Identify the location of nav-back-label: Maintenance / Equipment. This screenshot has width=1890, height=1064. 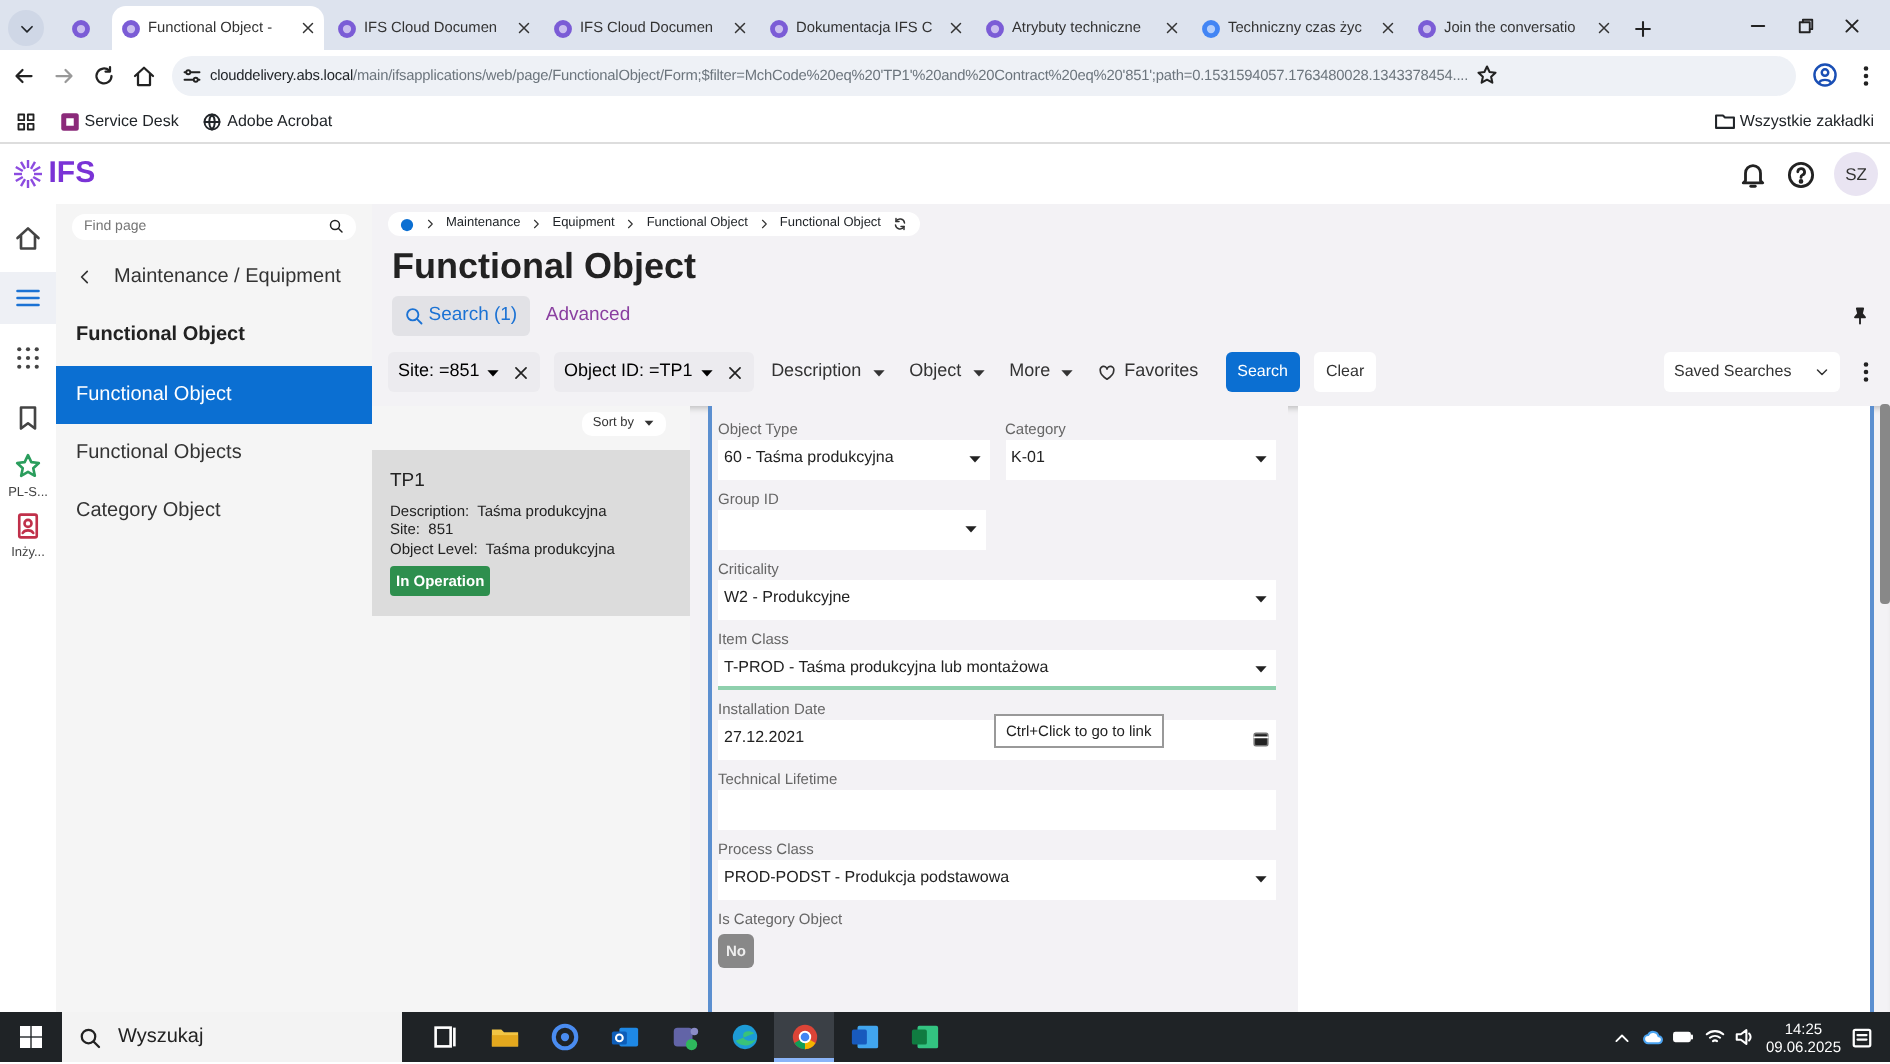
(227, 278).